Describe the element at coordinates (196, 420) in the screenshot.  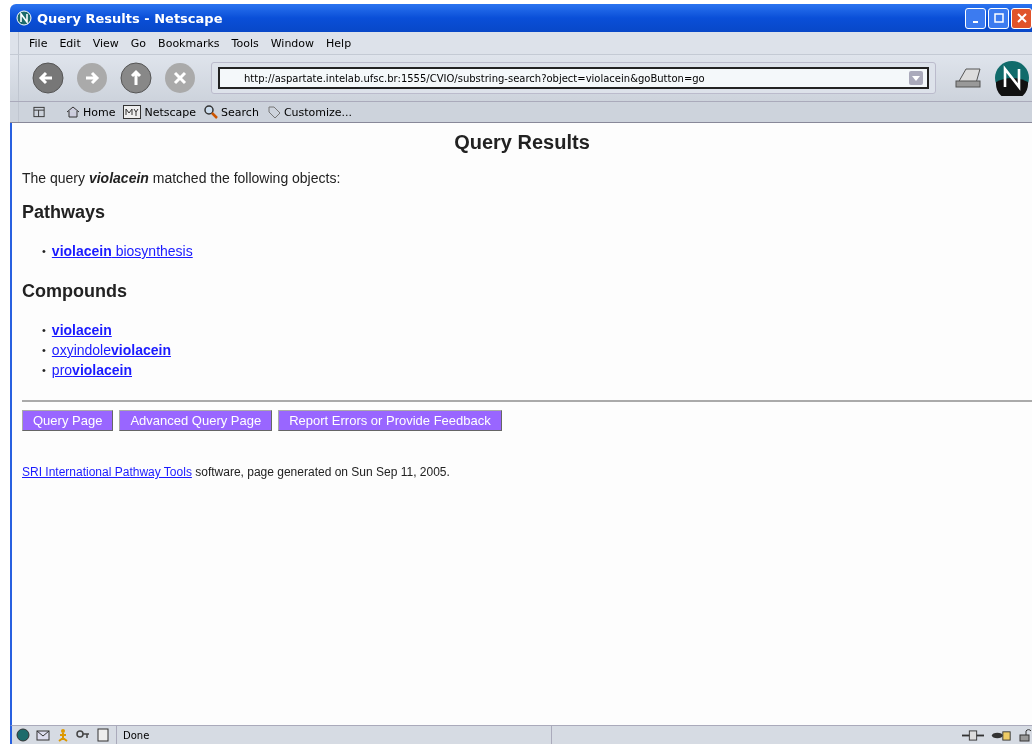
I see `page-button: Advanced Query Page` at that location.